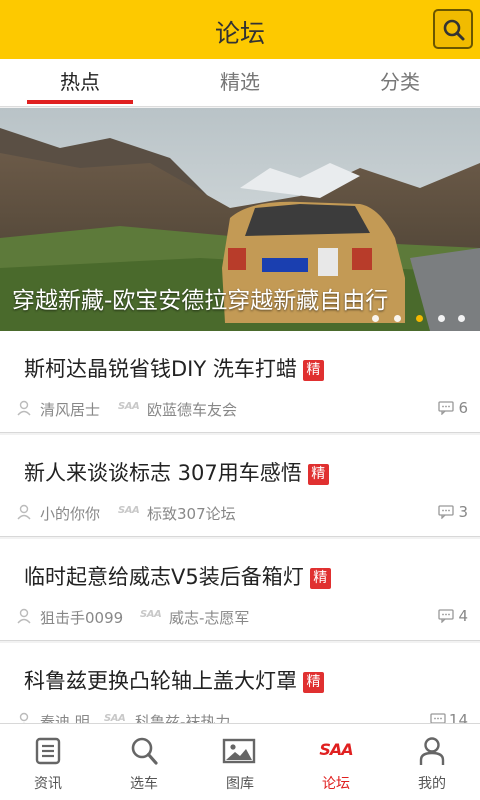  Describe the element at coordinates (209, 617) in the screenshot. I see `post-club: 威志-志愿军` at that location.